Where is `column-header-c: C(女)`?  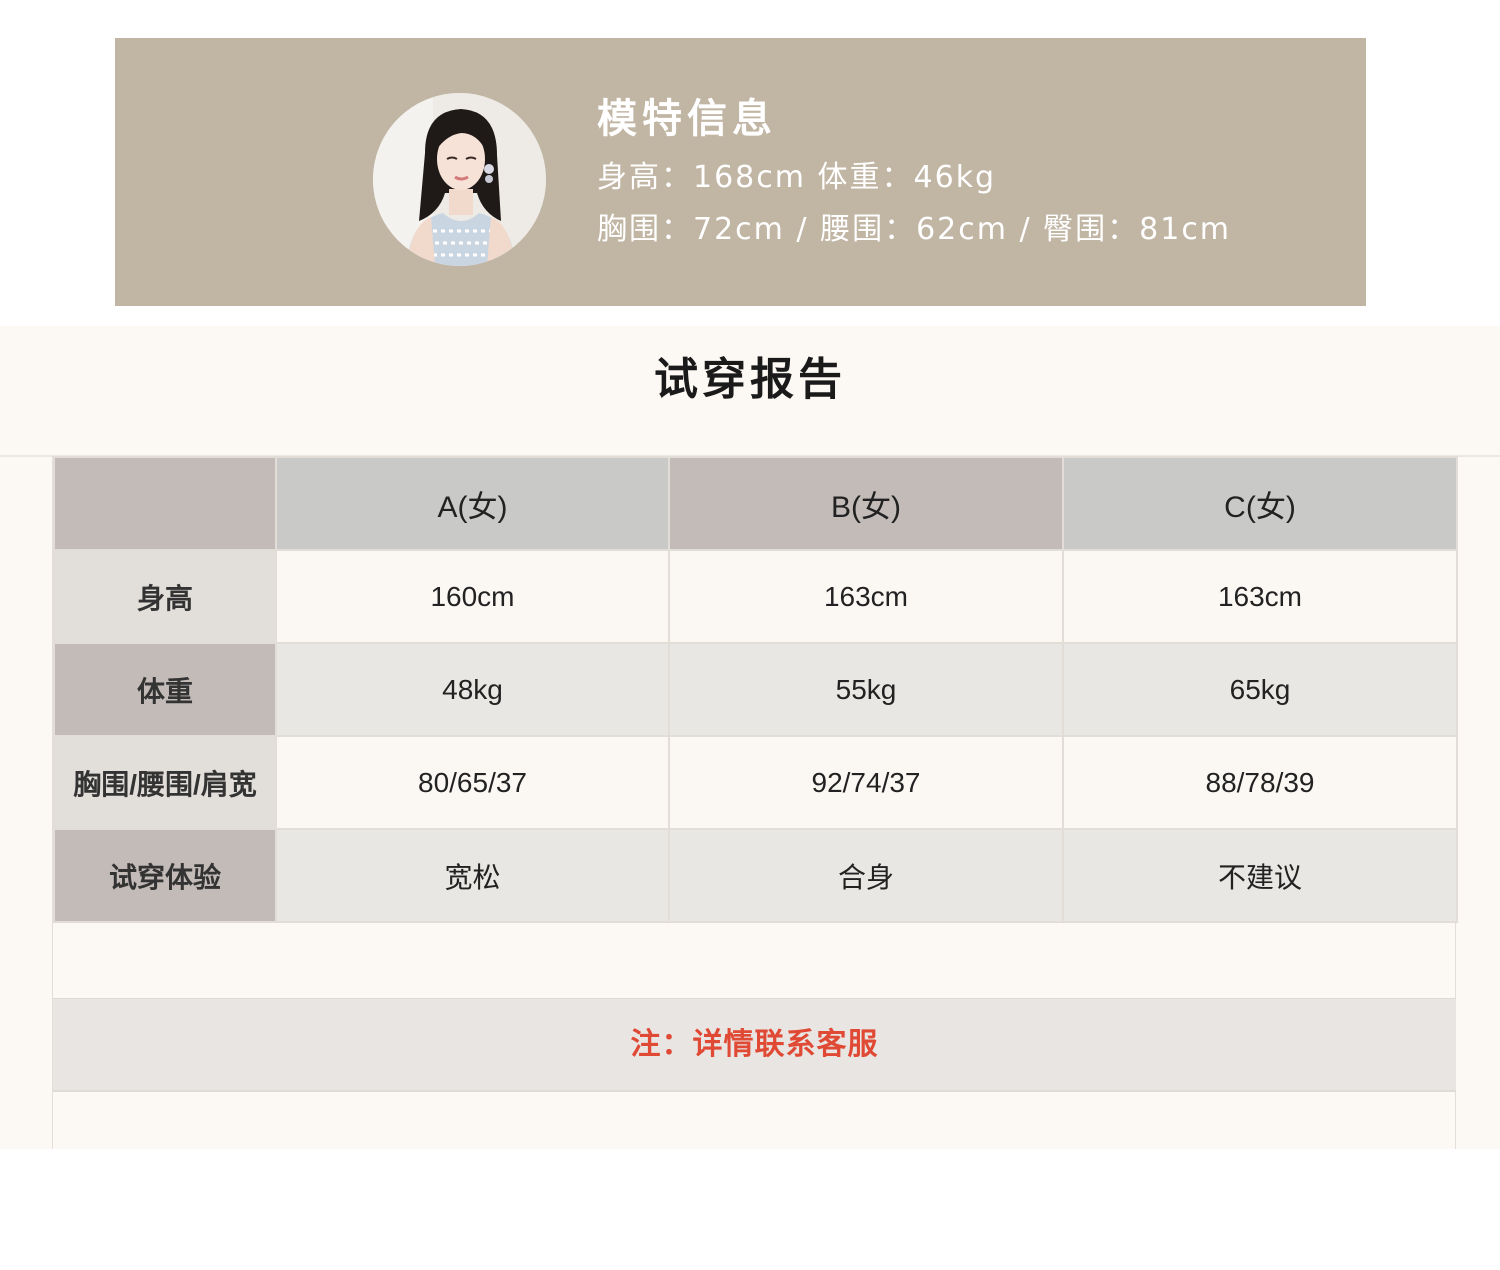 column-header-c: C(女) is located at coordinates (1260, 503).